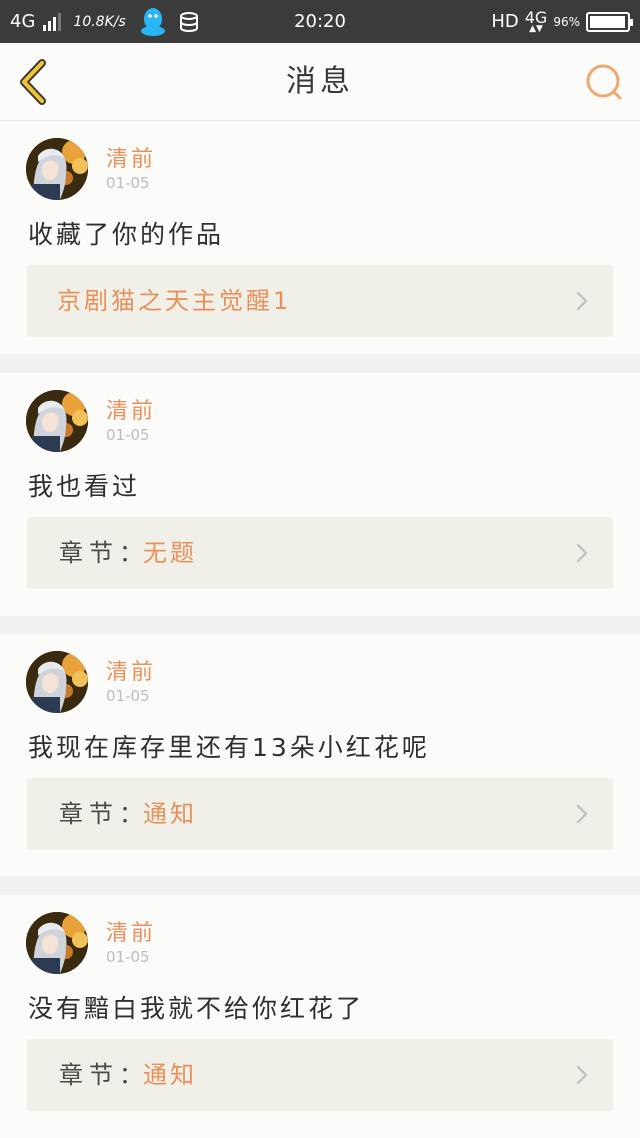  What do you see at coordinates (174, 301) in the screenshot?
I see `reference-value: 京剧猫之天主觉醒1` at bounding box center [174, 301].